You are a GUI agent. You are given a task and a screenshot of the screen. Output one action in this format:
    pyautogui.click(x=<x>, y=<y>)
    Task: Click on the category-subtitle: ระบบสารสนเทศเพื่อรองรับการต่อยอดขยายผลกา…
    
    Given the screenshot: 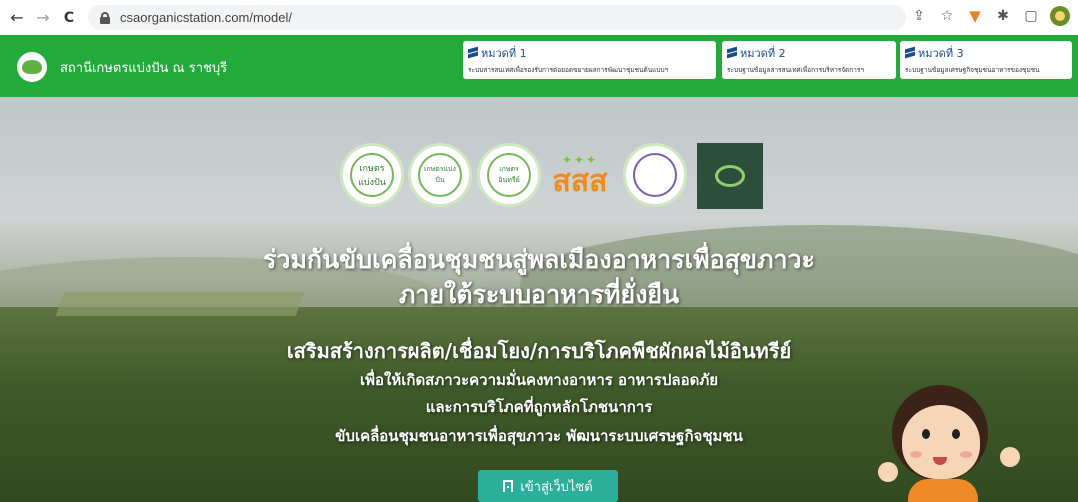 What is the action you would take?
    pyautogui.click(x=568, y=70)
    